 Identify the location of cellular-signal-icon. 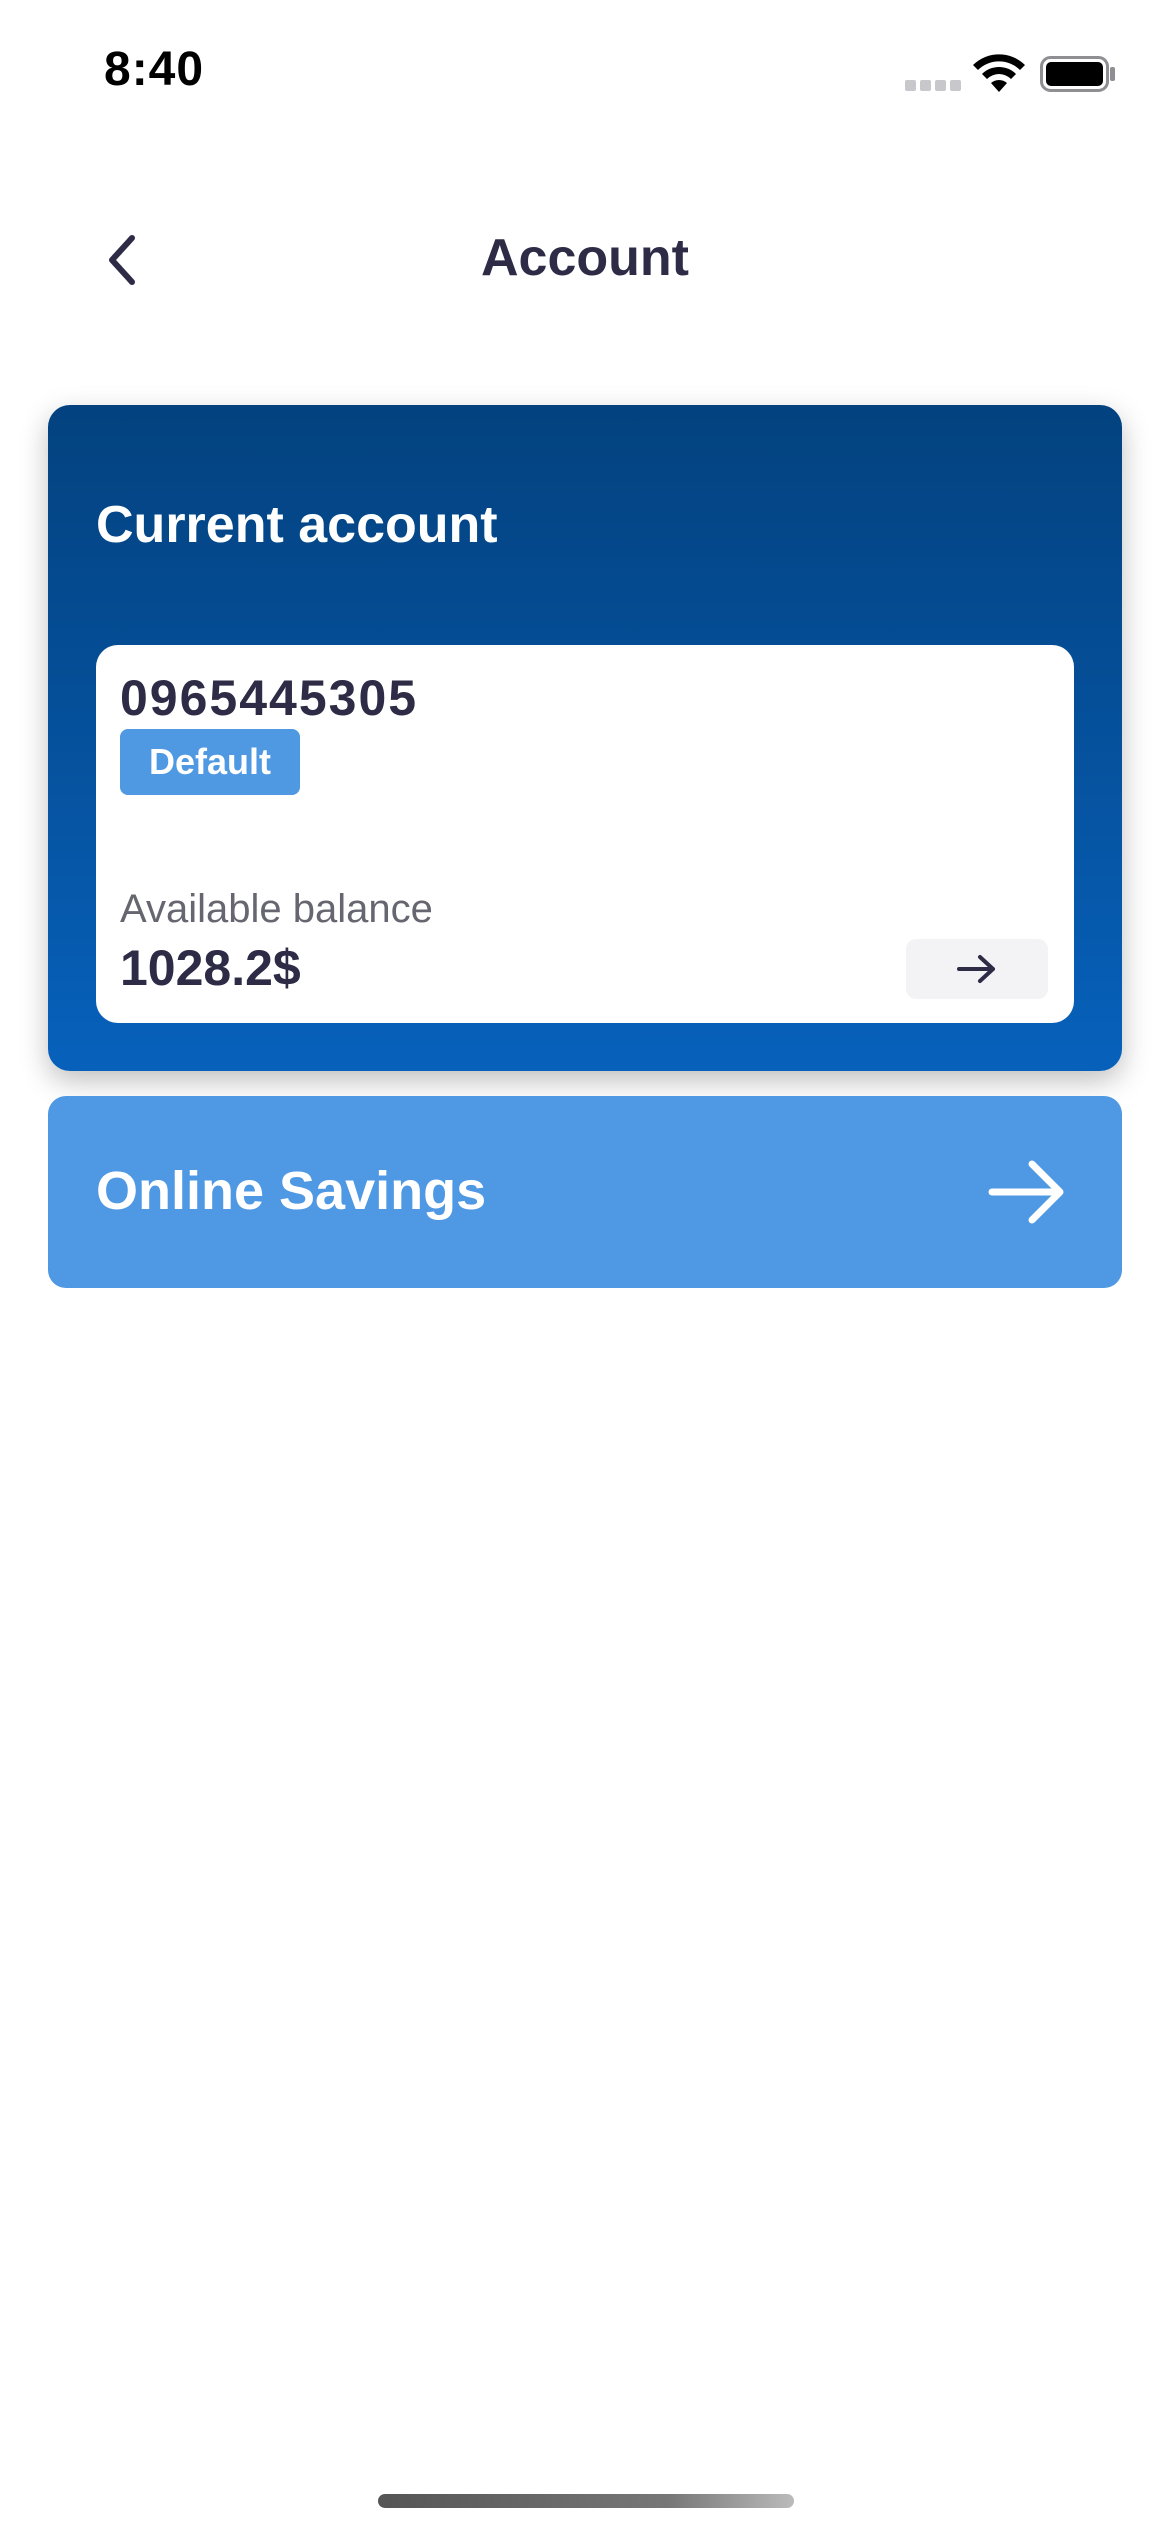
(933, 87).